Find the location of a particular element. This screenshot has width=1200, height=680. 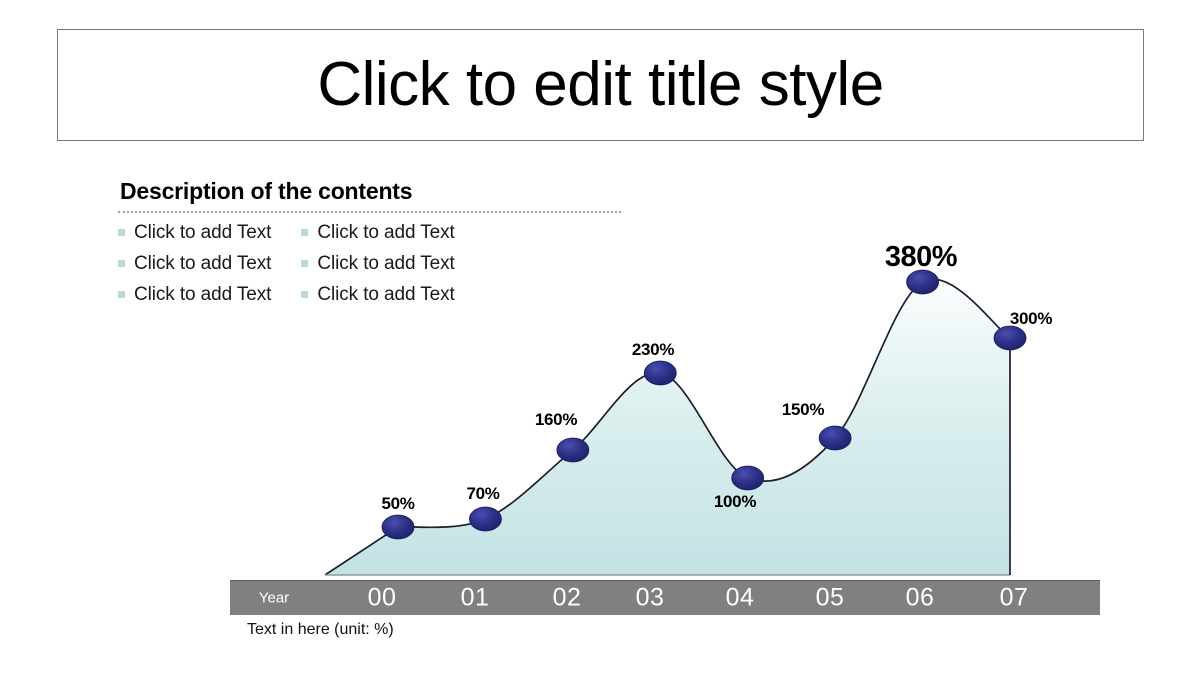

data-label: 230% is located at coordinates (653, 349).